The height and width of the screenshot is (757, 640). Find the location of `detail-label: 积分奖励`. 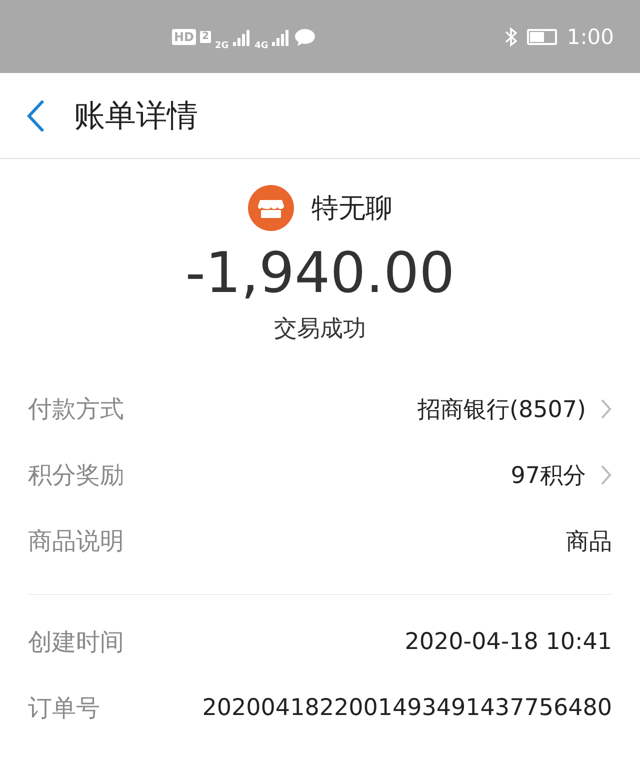

detail-label: 积分奖励 is located at coordinates (76, 475).